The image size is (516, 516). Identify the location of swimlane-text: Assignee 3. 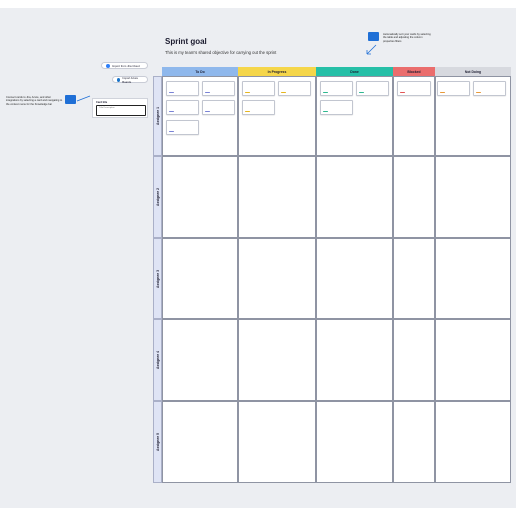
(157, 278).